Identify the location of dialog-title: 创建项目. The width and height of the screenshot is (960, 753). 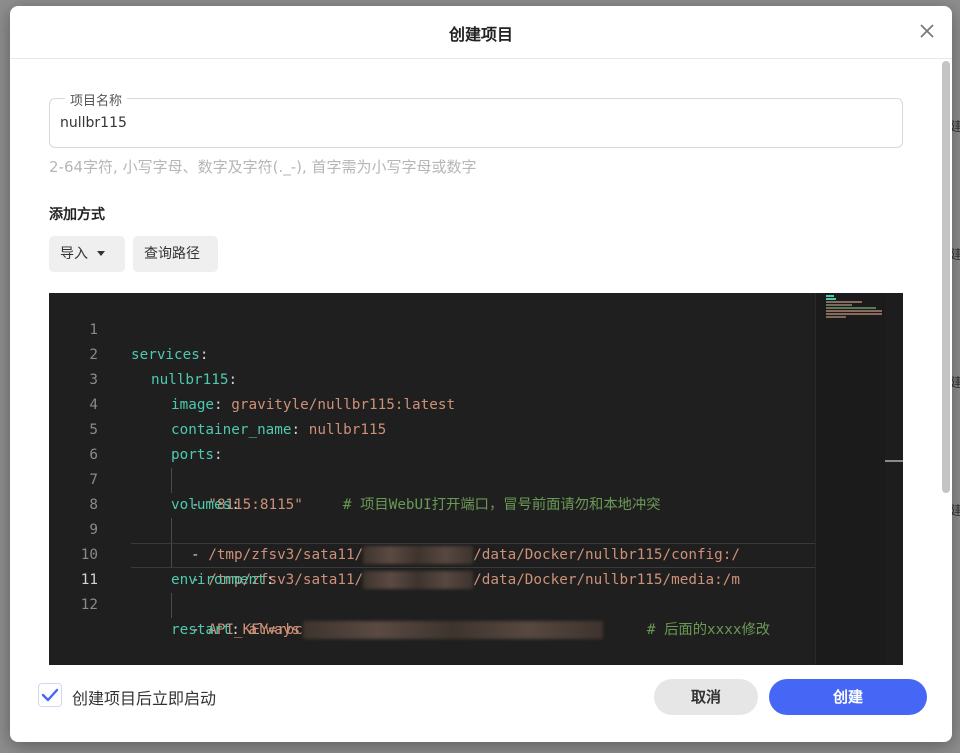
(480, 34).